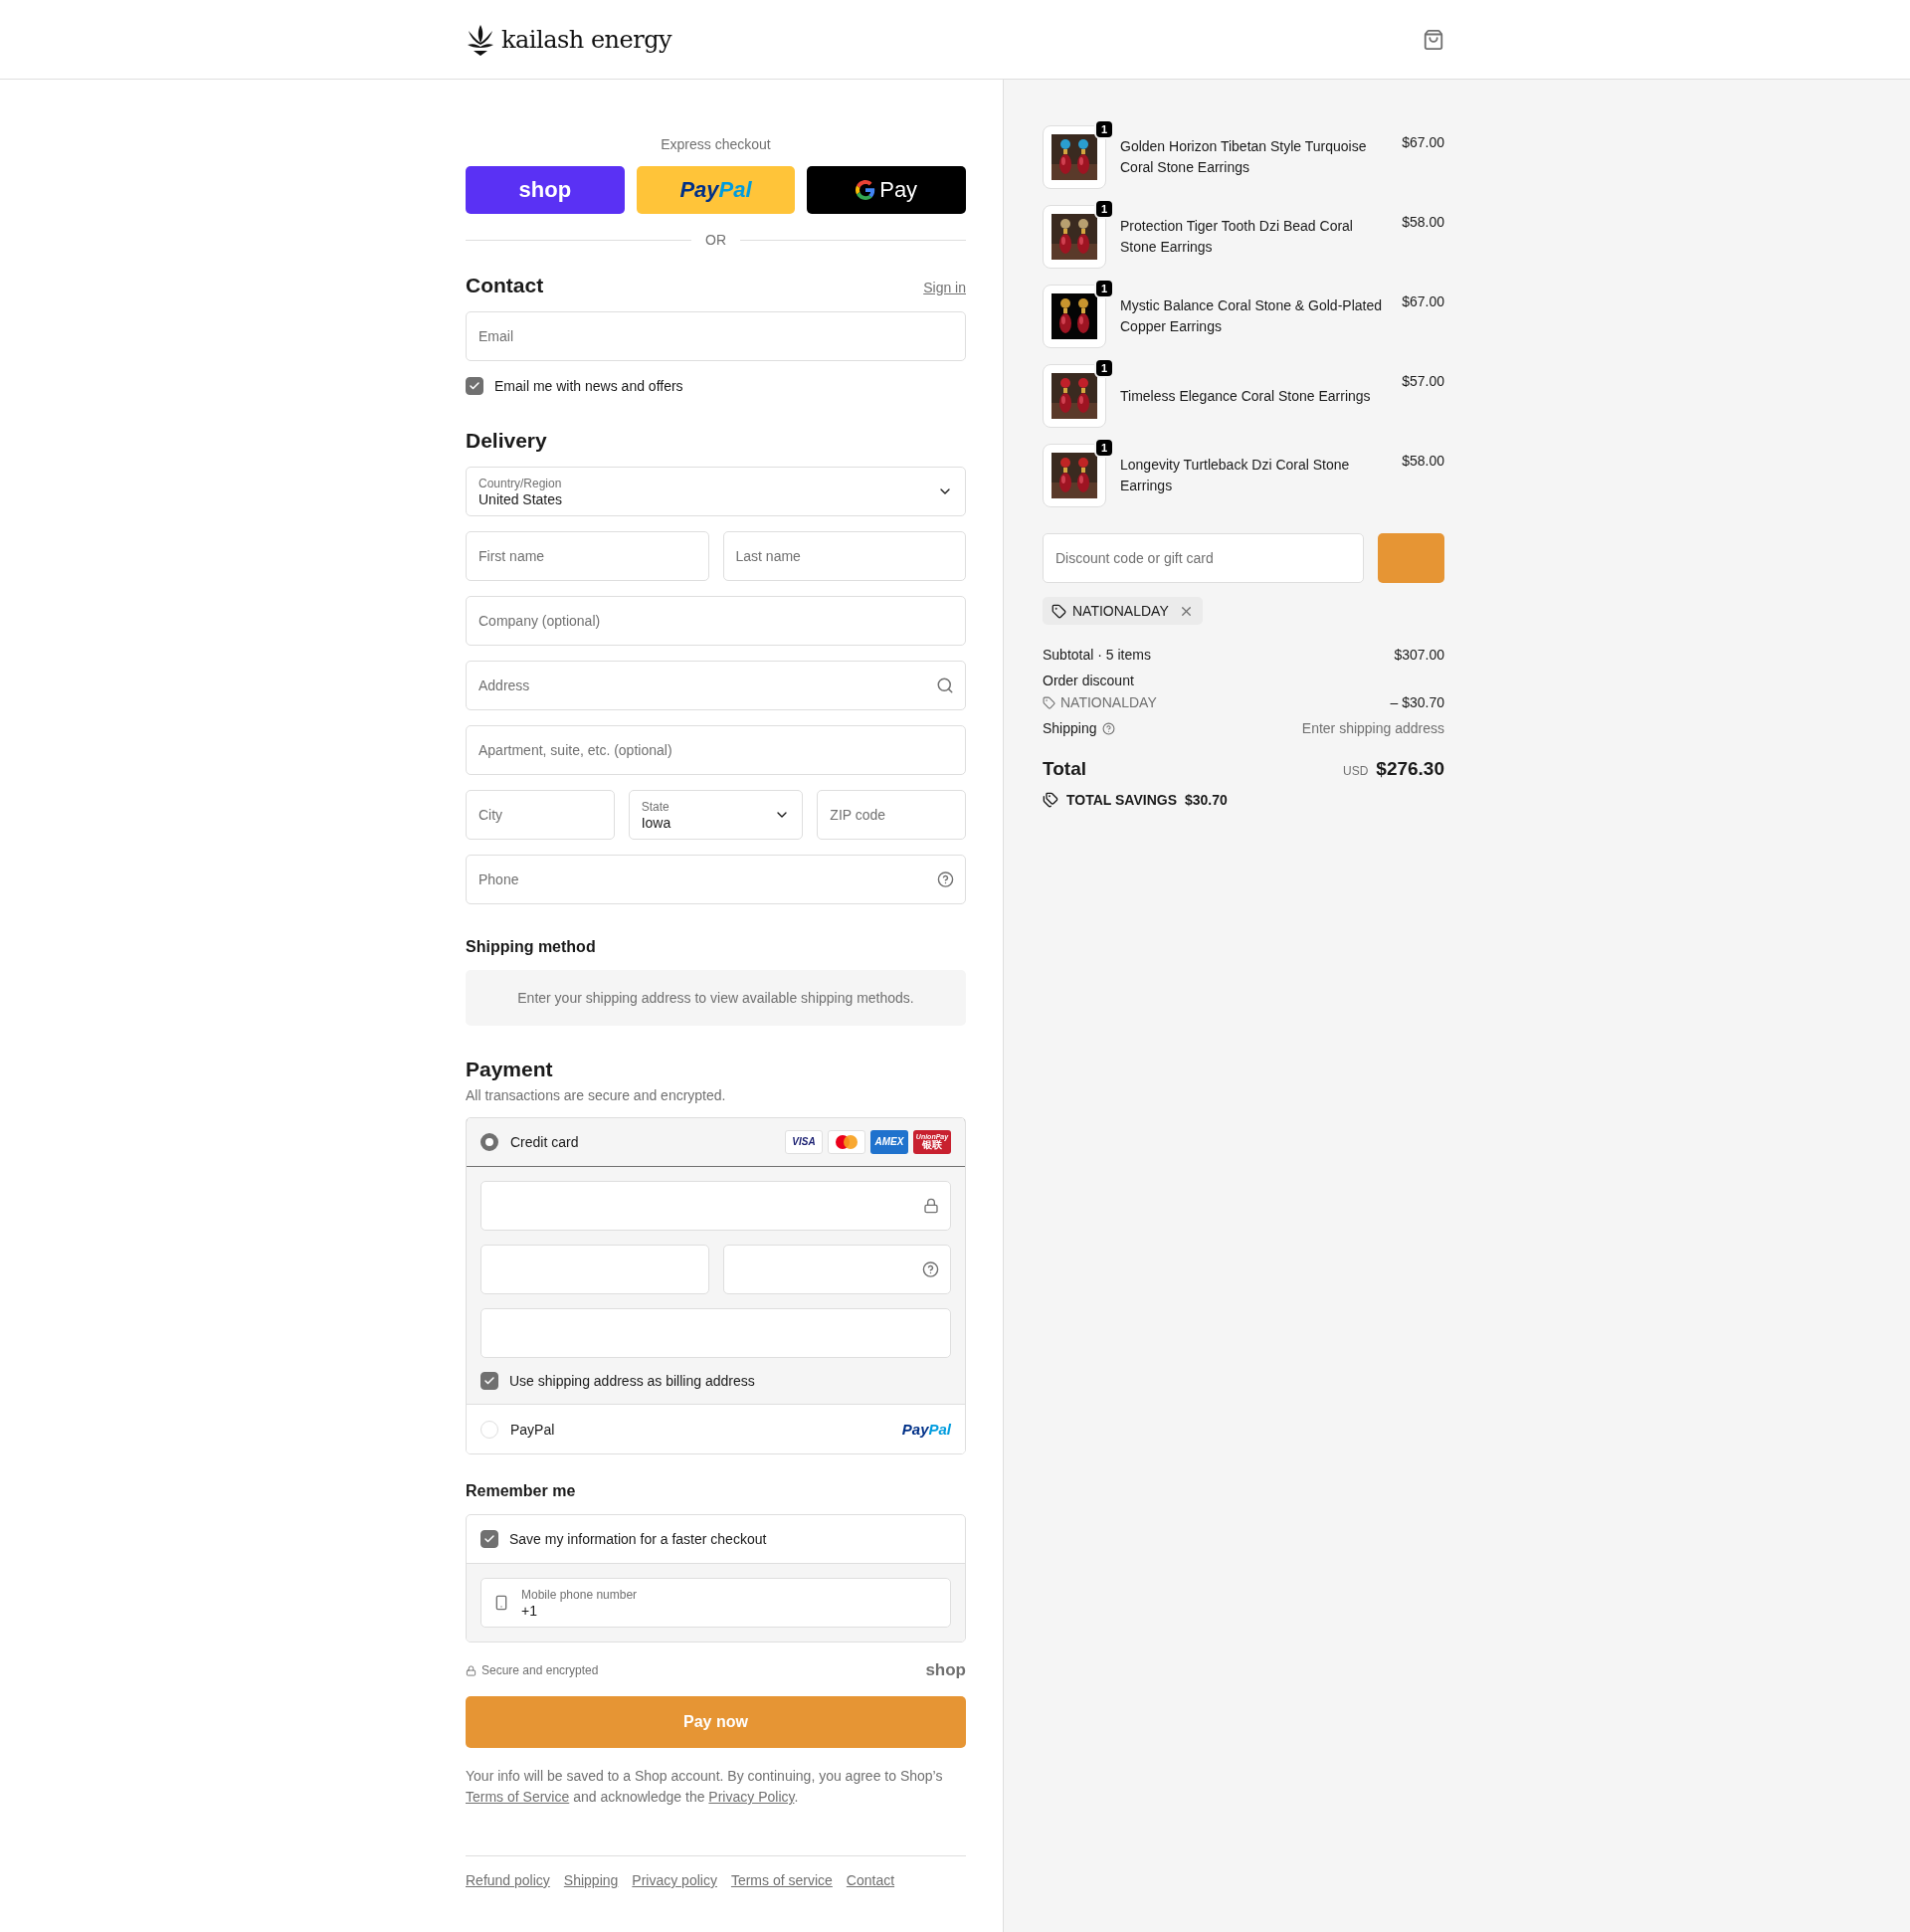 The height and width of the screenshot is (1932, 1910). I want to click on brand-logo: kailash energy, so click(586, 39).